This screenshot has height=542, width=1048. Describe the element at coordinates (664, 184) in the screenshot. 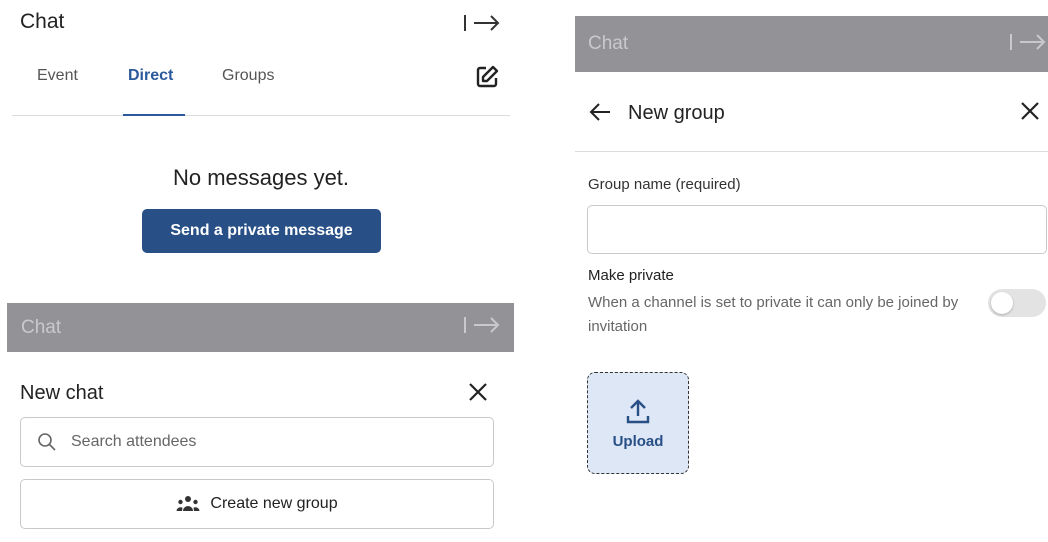

I see `group-name-label: Group name (required)` at that location.